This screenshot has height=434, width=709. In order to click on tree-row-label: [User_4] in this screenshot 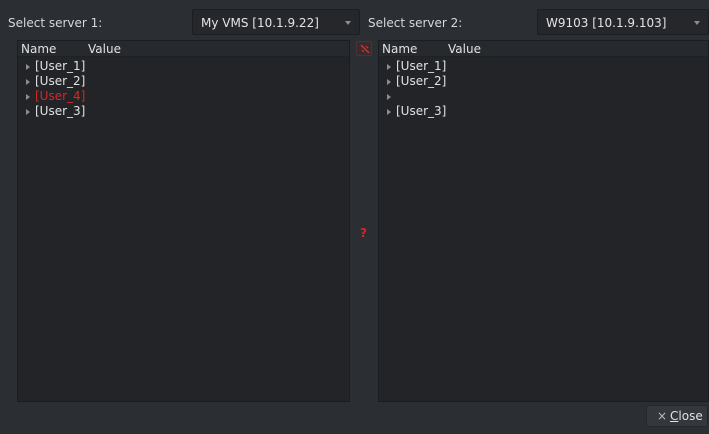, I will do `click(60, 96)`.